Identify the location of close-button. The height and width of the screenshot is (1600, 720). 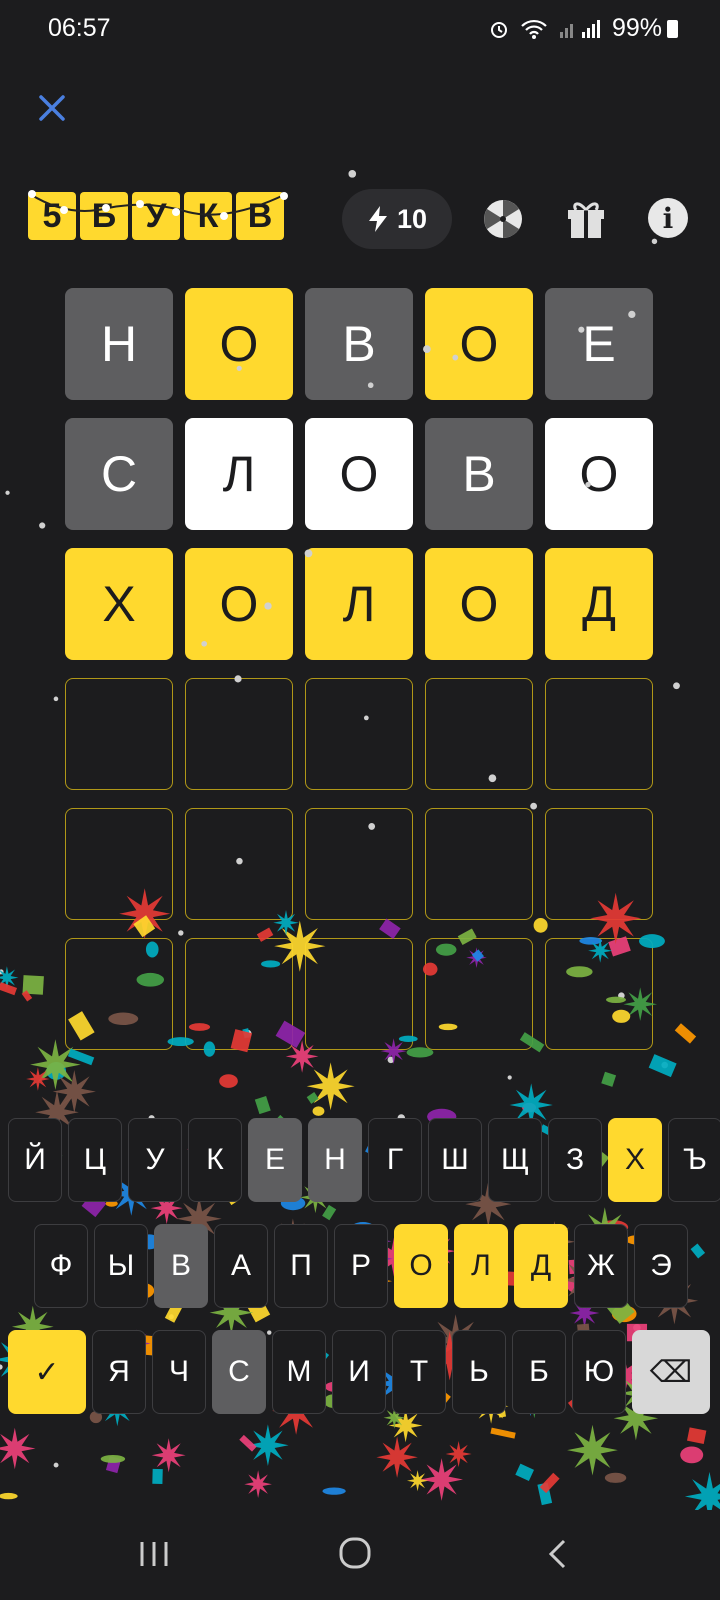
(52, 108).